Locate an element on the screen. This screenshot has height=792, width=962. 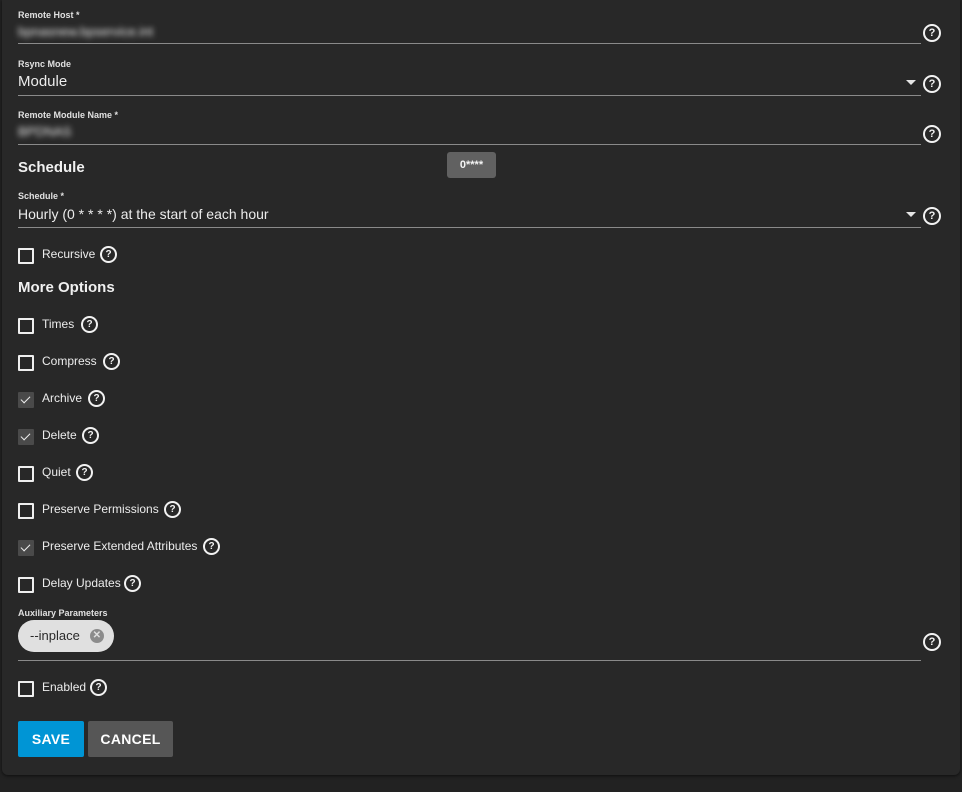
quiet-help-icon: ? is located at coordinates (84, 472).